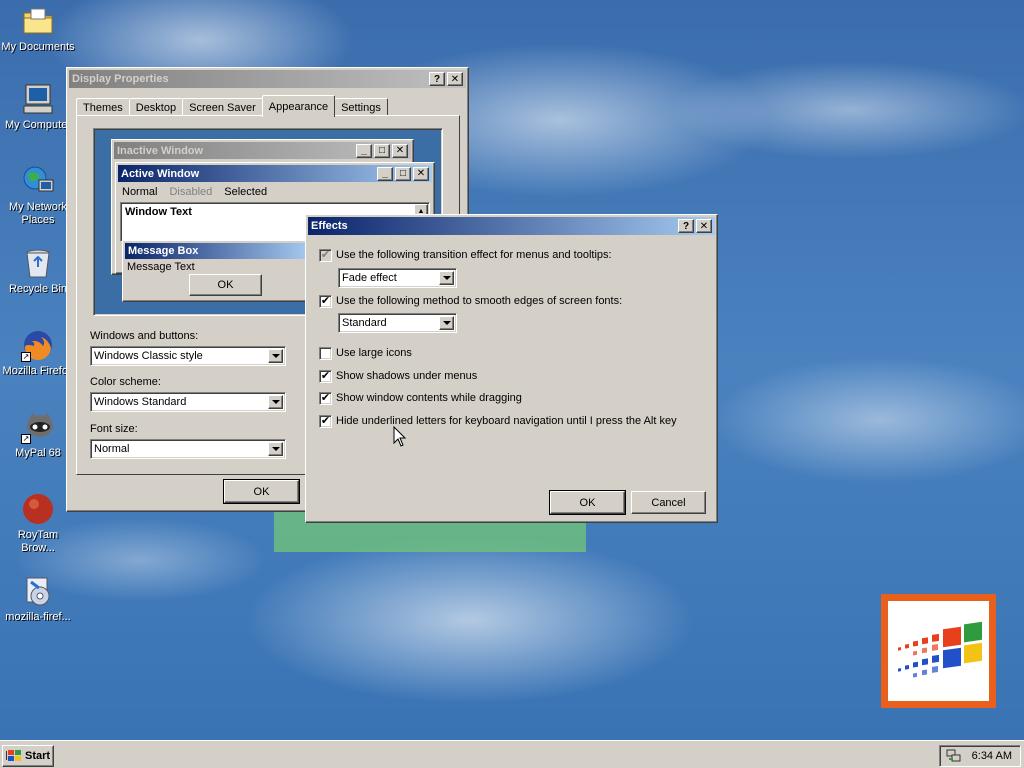 This screenshot has height=768, width=1024. What do you see at coordinates (587, 502) in the screenshot?
I see `effects-ok-button: OK` at bounding box center [587, 502].